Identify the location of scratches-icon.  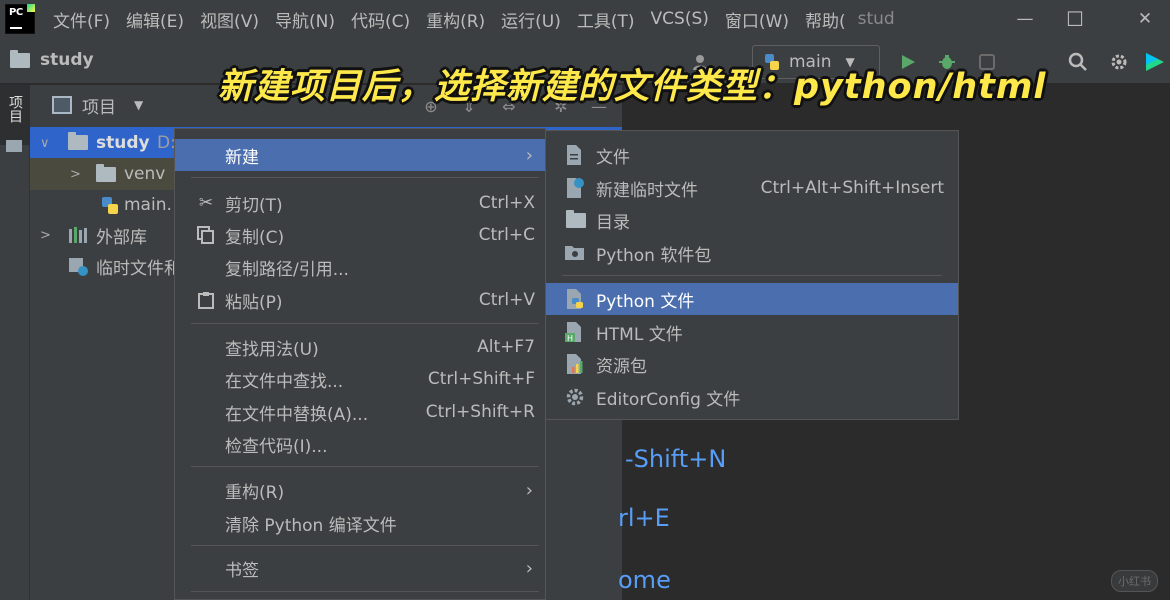
(79, 269).